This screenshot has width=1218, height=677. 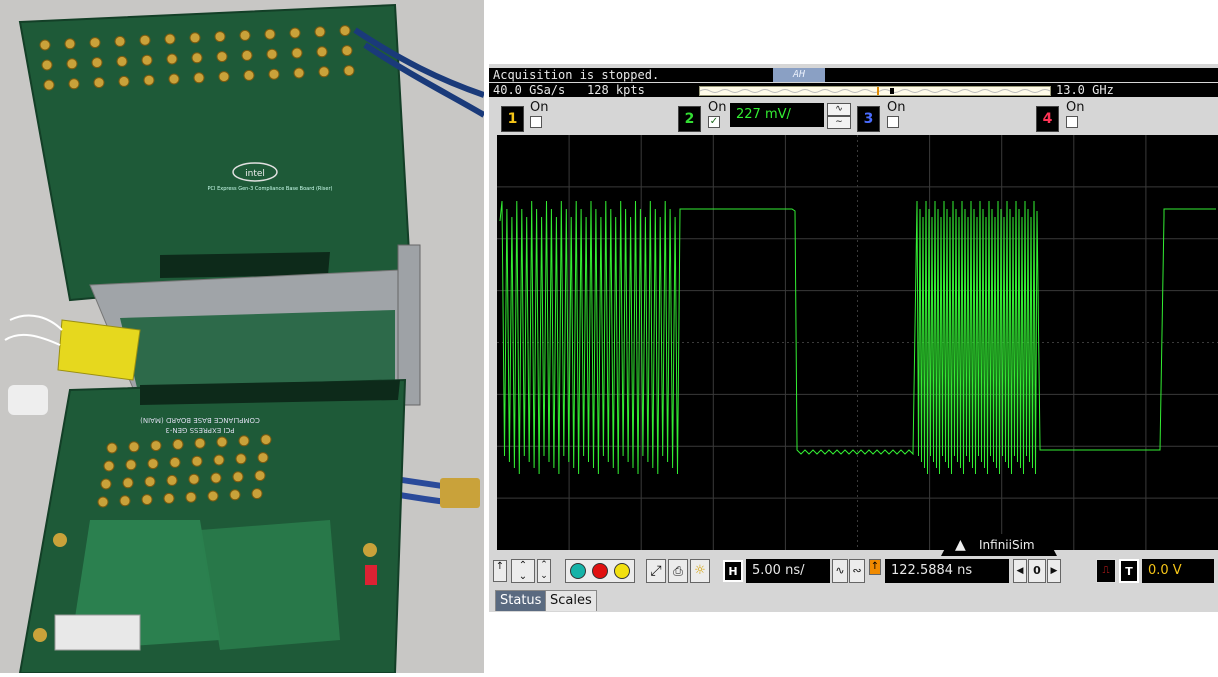 I want to click on memory-depth: 128 kpts, so click(x=616, y=90).